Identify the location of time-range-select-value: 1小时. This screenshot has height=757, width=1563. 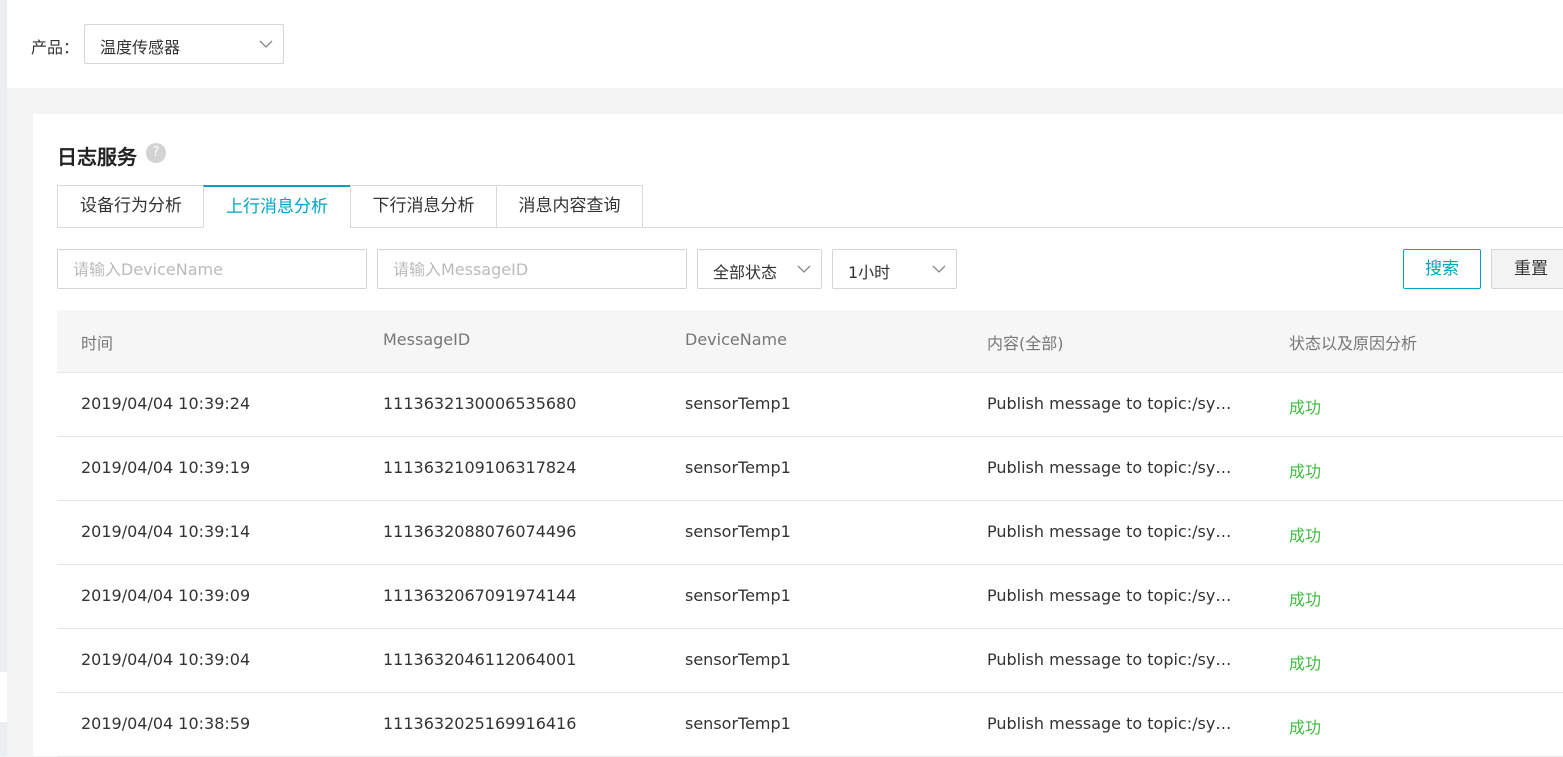
(869, 272).